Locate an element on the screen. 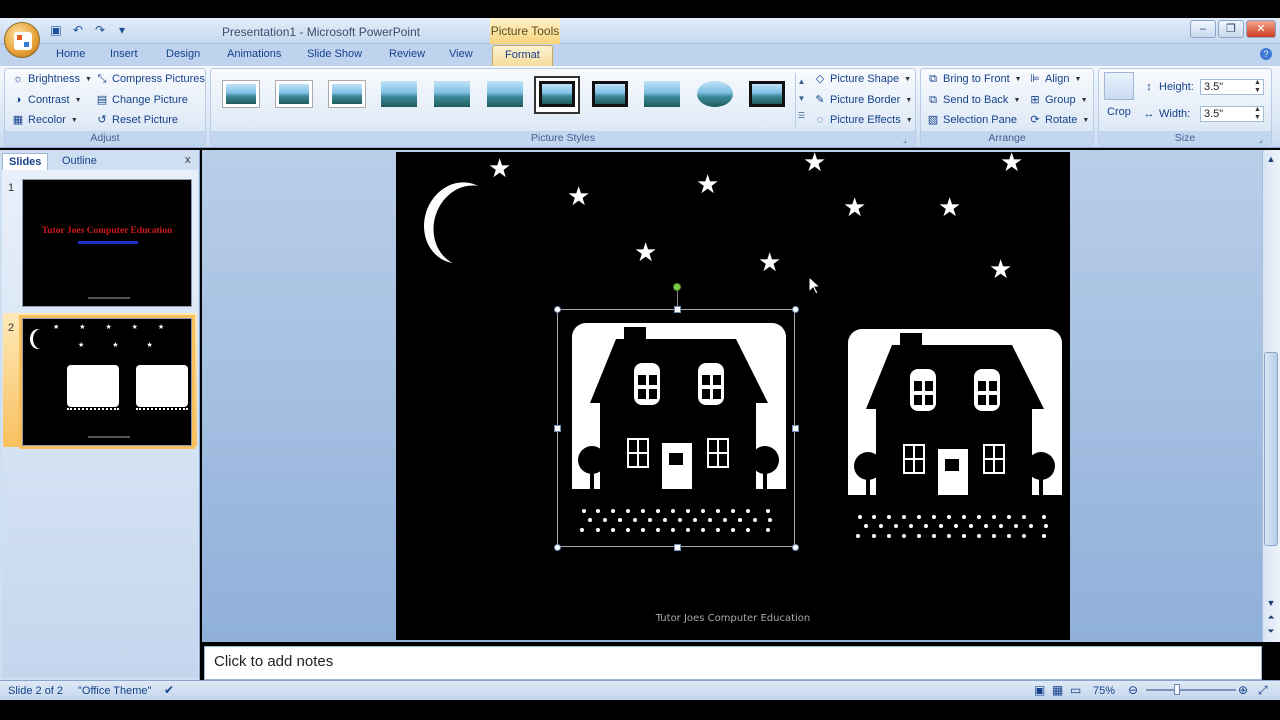  tab-slides: Slides is located at coordinates (25, 161).